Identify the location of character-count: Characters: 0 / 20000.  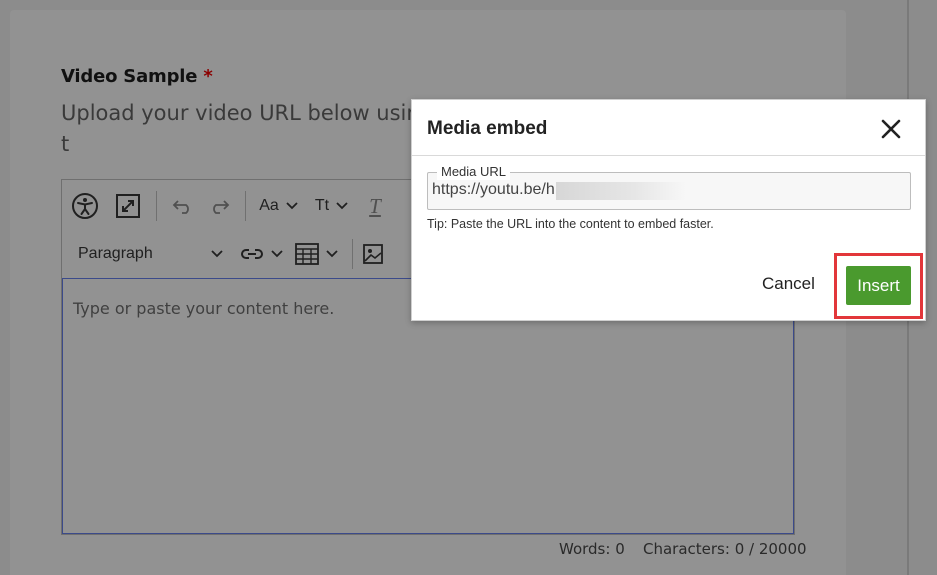
(725, 549).